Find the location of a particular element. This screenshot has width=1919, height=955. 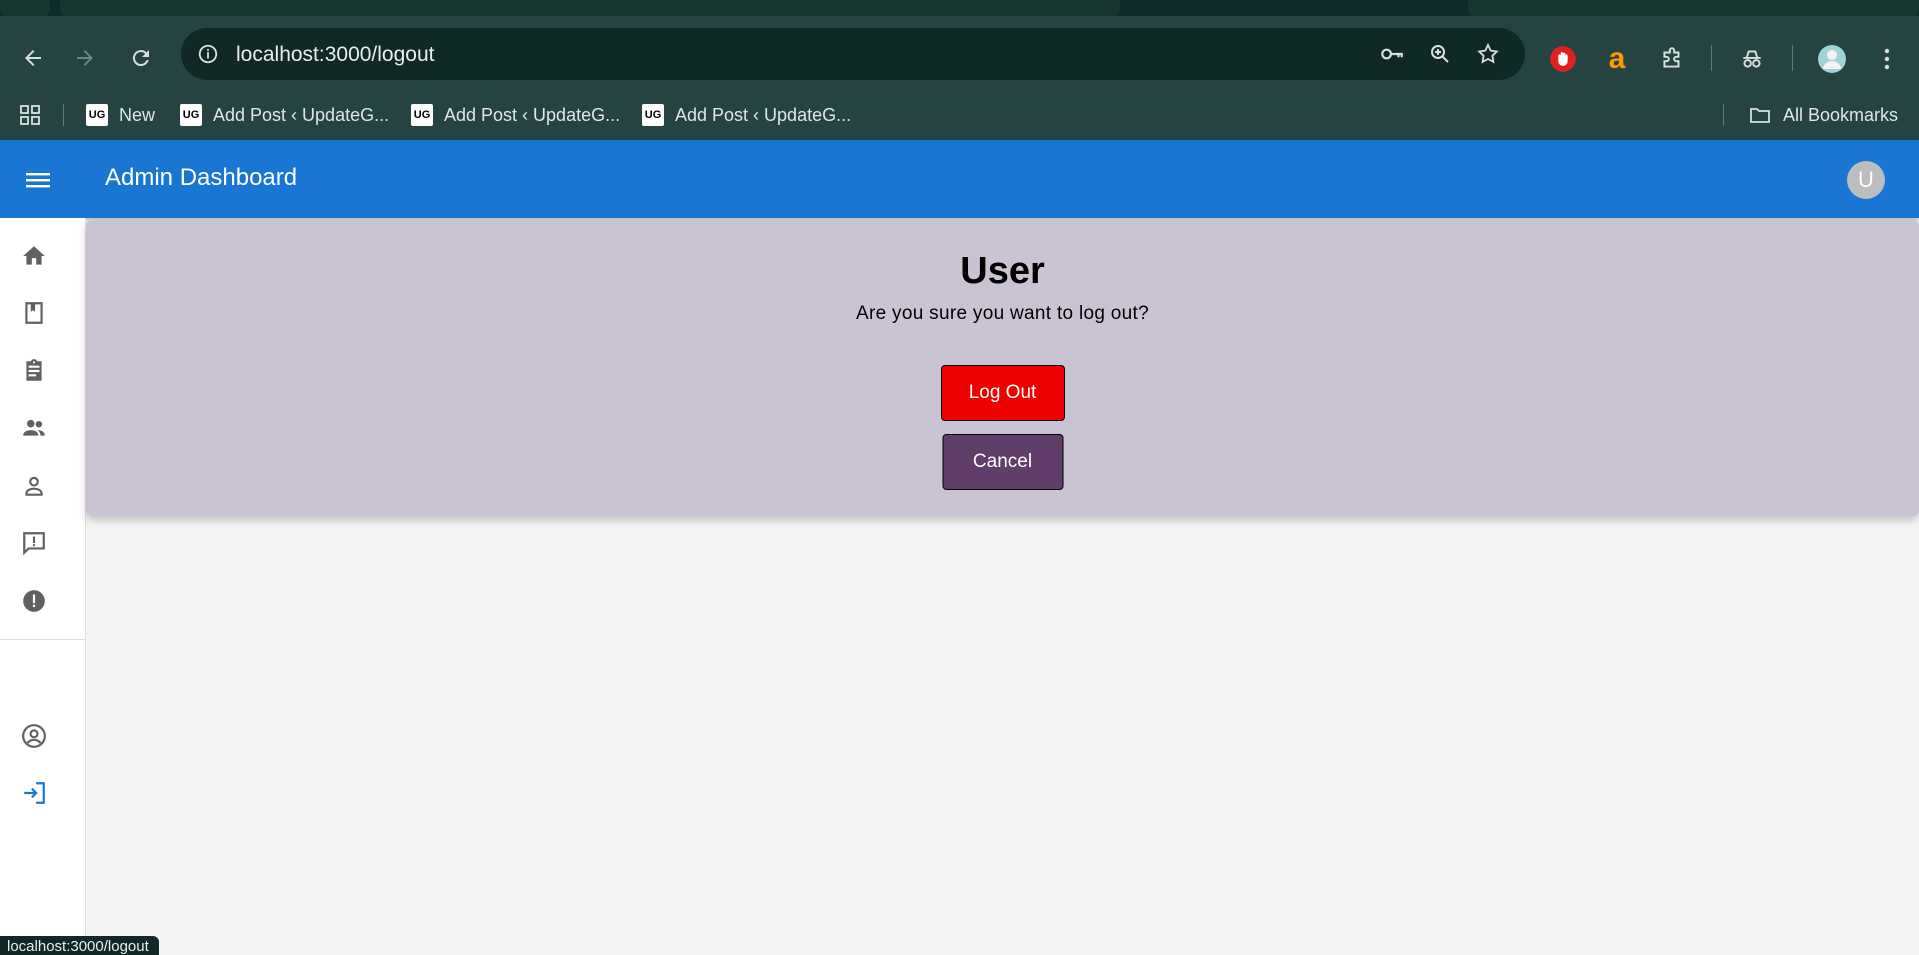

all-bookmarks-button: All Bookmarks is located at coordinates (1823, 115).